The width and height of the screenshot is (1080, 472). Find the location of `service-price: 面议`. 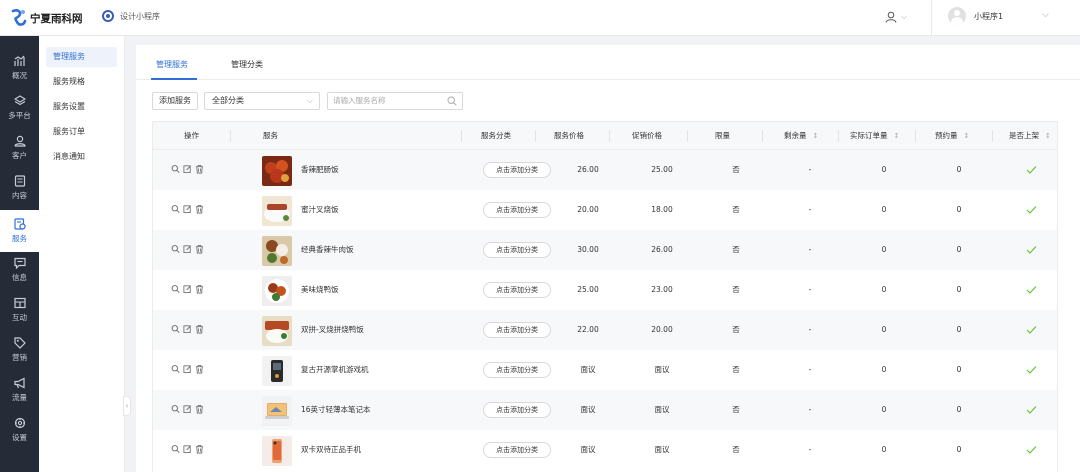

service-price: 面议 is located at coordinates (588, 449).